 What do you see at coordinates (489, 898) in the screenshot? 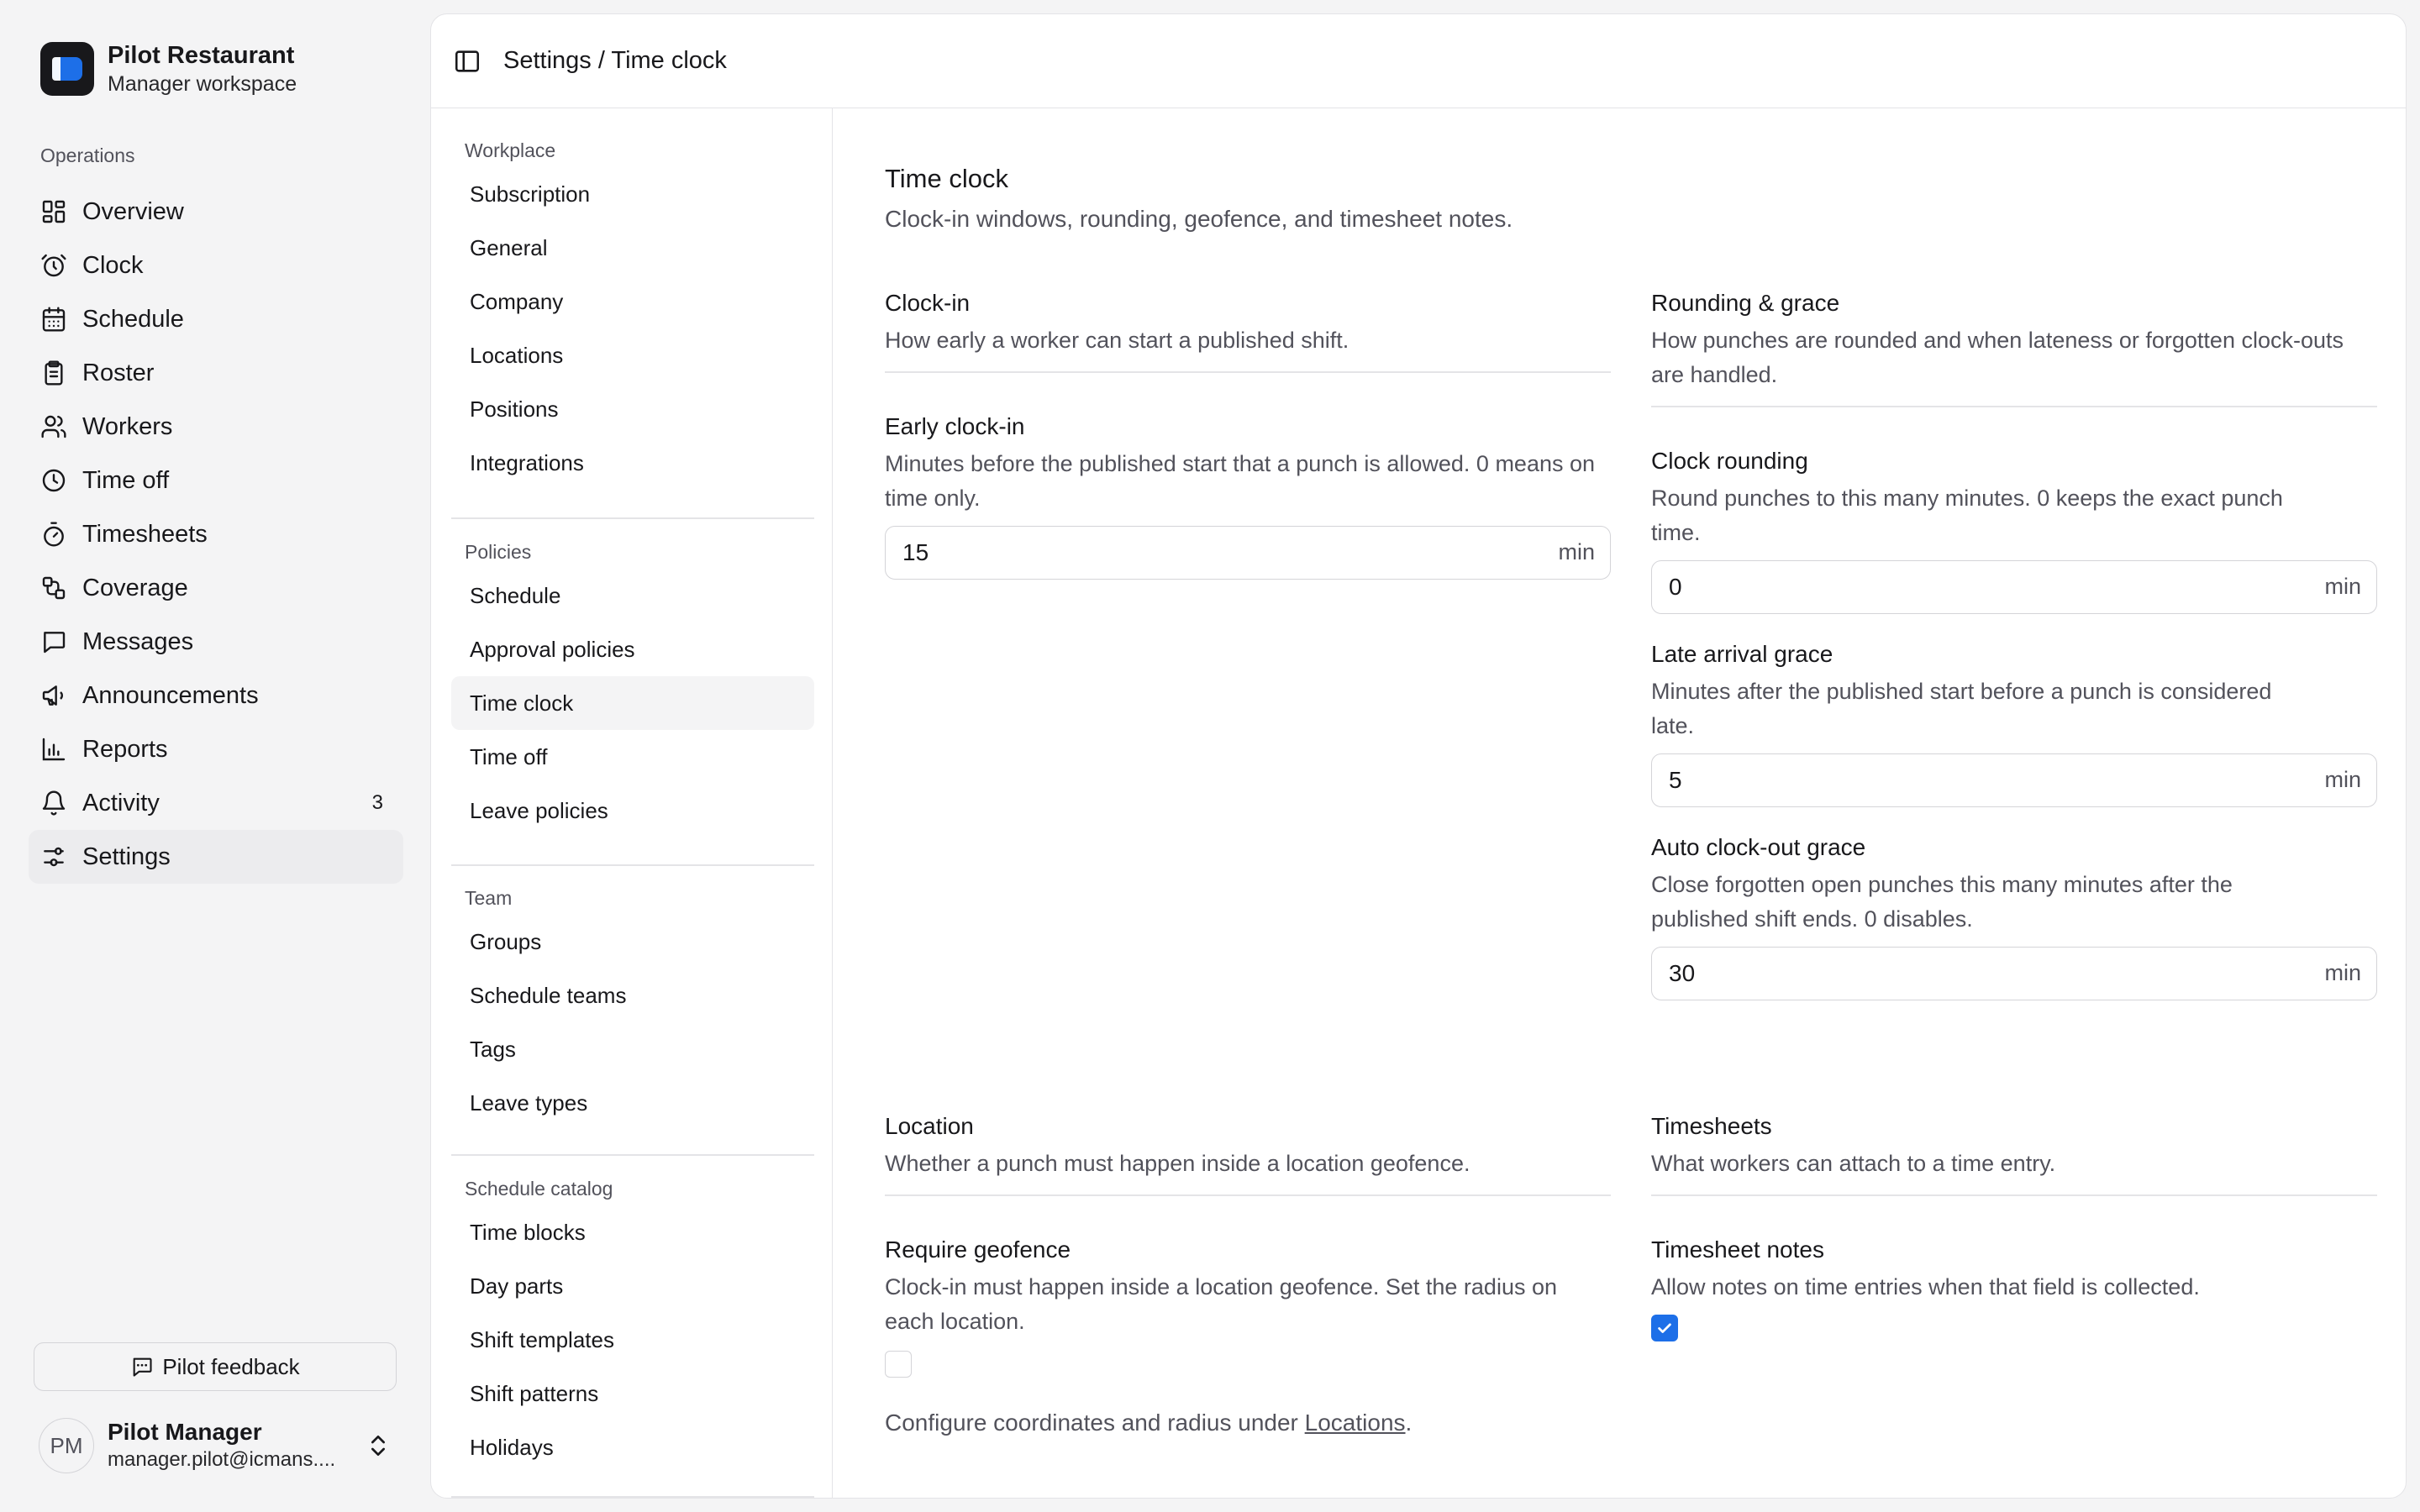
I see `settings-section-label: Team` at bounding box center [489, 898].